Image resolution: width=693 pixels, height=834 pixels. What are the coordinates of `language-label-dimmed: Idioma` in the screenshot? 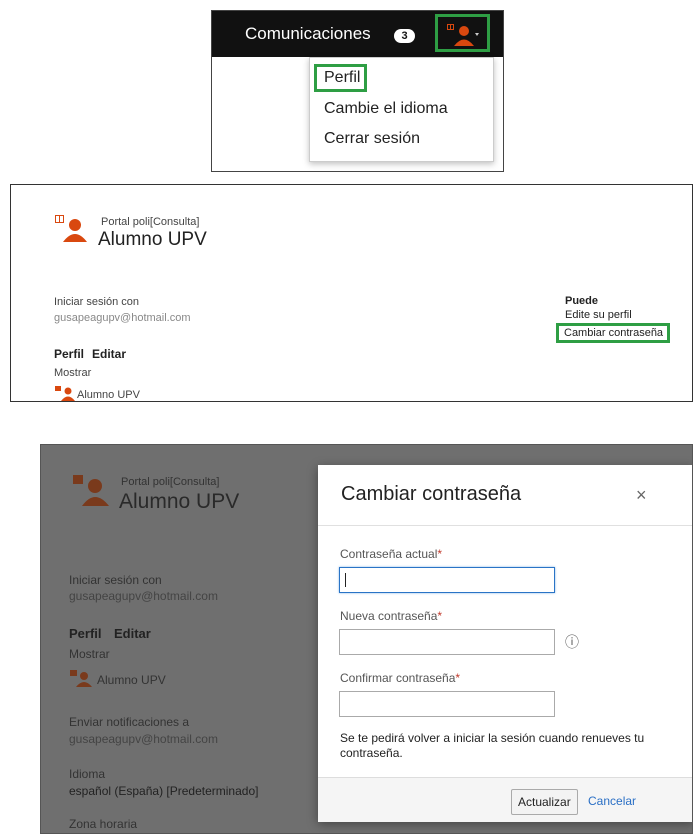 It's located at (87, 774).